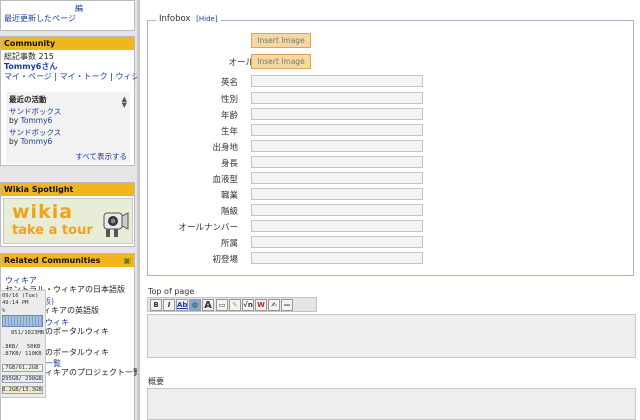  Describe the element at coordinates (28, 99) in the screenshot. I see `recent-activity-title: 最近の活動` at that location.